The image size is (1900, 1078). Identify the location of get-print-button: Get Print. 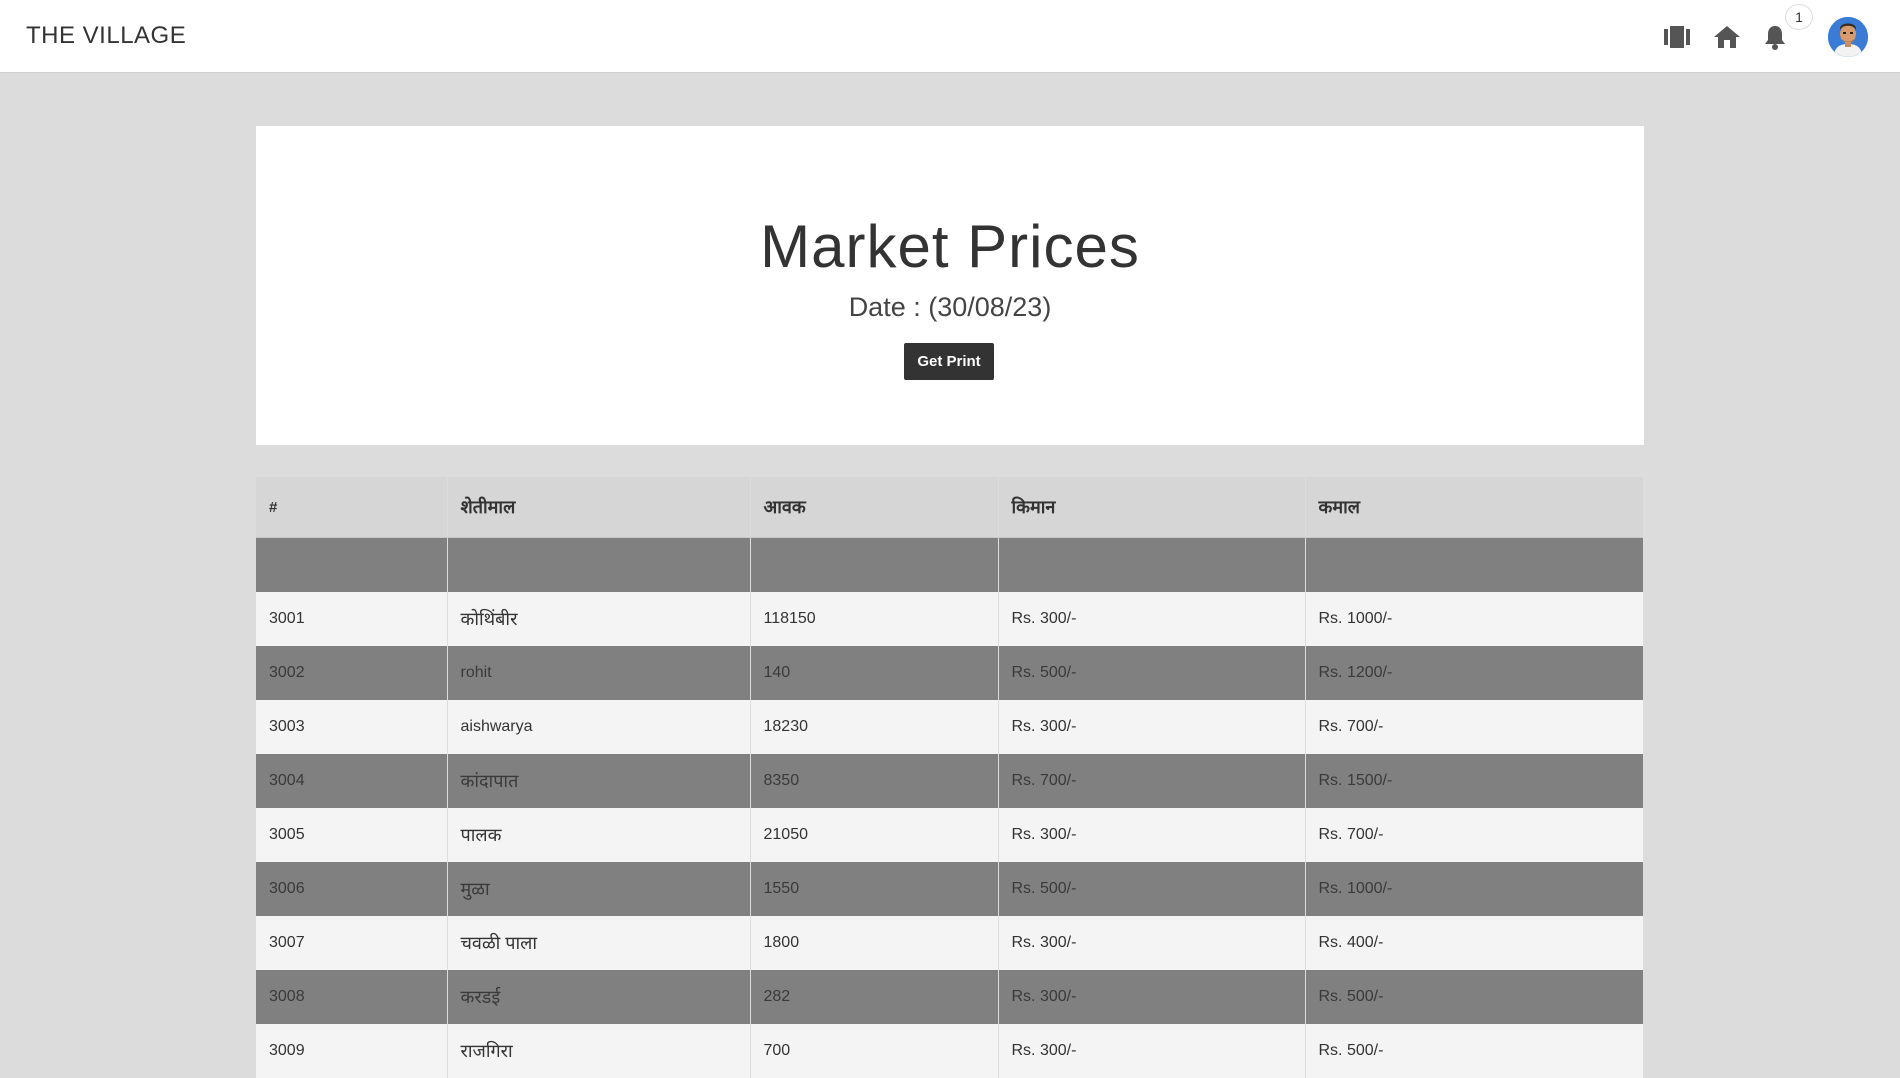
(949, 361).